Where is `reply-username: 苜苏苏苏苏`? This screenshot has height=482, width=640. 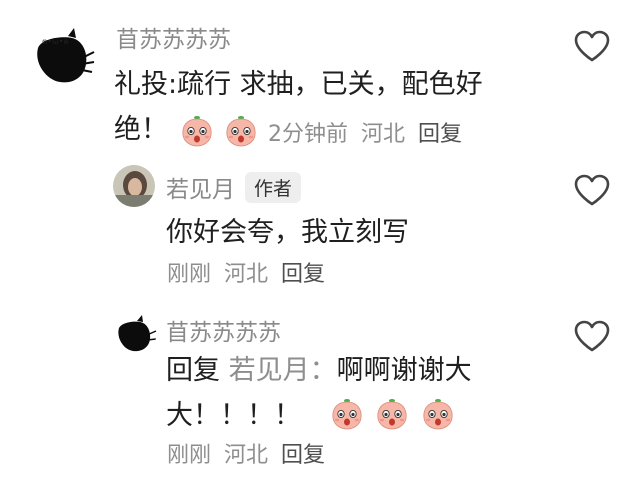
reply-username: 苜苏苏苏苏 is located at coordinates (223, 330).